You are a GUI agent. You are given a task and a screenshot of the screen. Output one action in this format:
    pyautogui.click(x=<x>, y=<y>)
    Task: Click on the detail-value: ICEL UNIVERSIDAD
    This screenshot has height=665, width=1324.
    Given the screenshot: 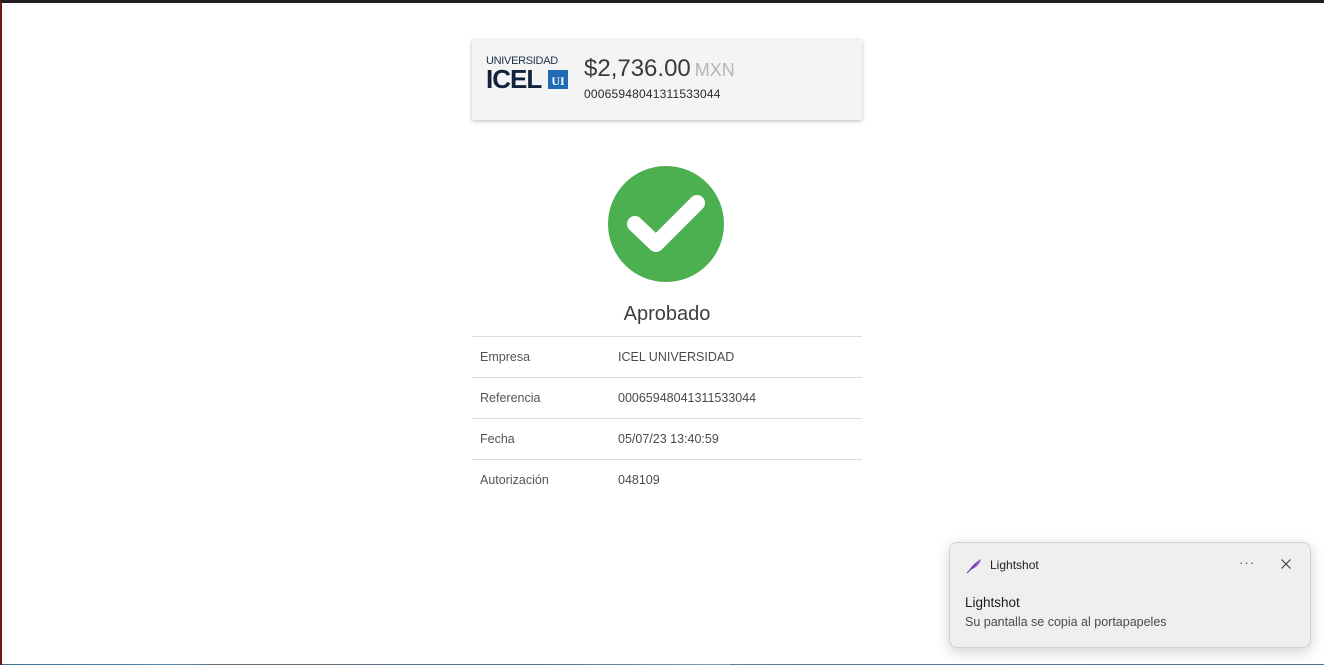 What is the action you would take?
    pyautogui.click(x=676, y=357)
    